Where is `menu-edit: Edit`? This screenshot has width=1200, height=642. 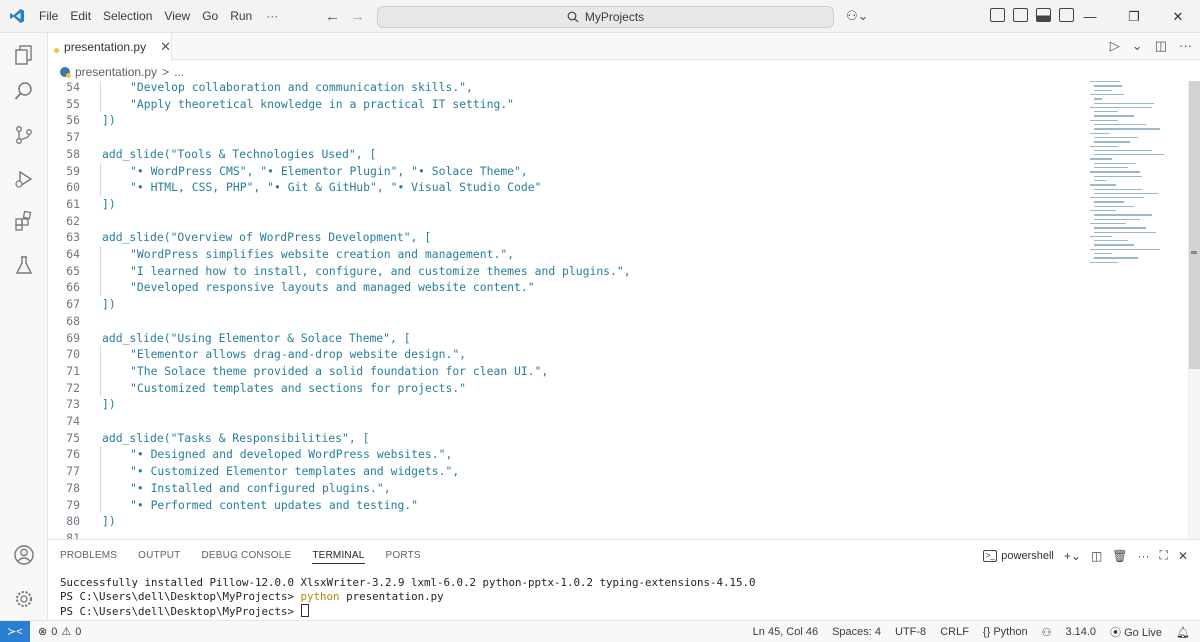
menu-edit: Edit is located at coordinates (80, 16).